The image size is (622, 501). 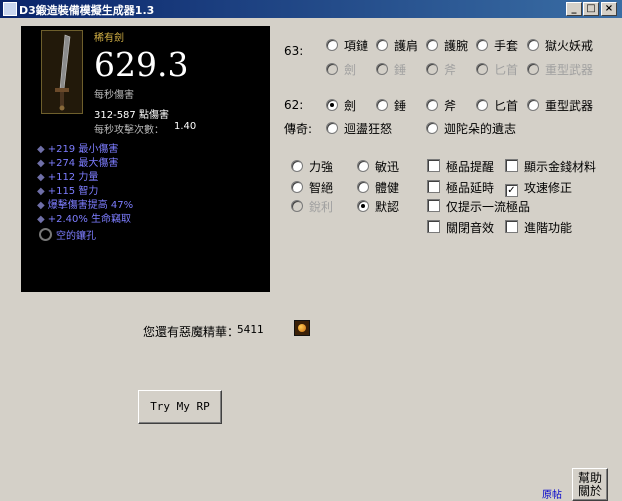 What do you see at coordinates (191, 332) in the screenshot?
I see `essence-label: 您還有惡魔精華：` at bounding box center [191, 332].